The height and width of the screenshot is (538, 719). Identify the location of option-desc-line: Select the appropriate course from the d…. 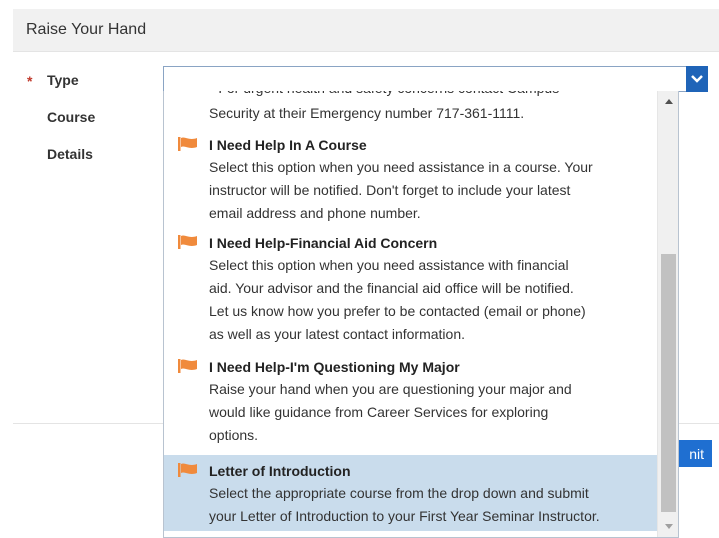
(399, 493).